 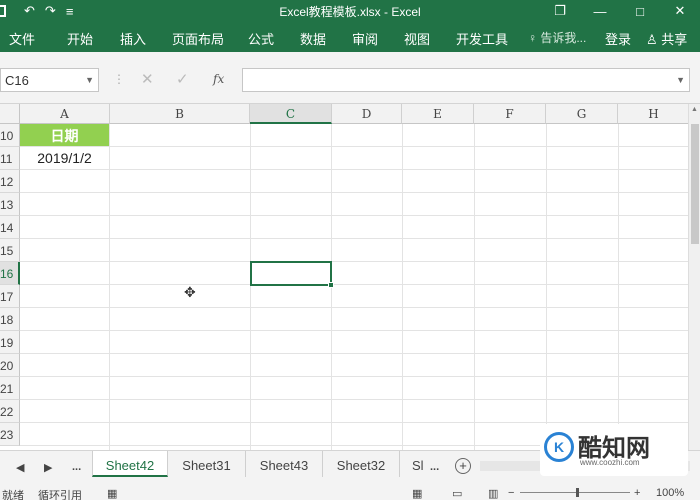 What do you see at coordinates (49, 80) in the screenshot?
I see `name-box: C16 ▼` at bounding box center [49, 80].